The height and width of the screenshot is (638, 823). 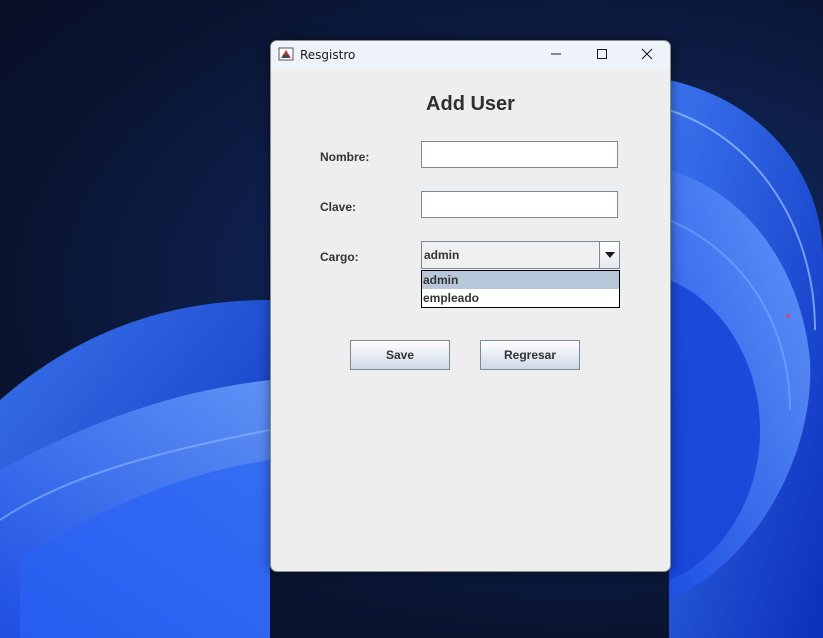 I want to click on cargo-option-empleado: empleado, so click(x=520, y=298).